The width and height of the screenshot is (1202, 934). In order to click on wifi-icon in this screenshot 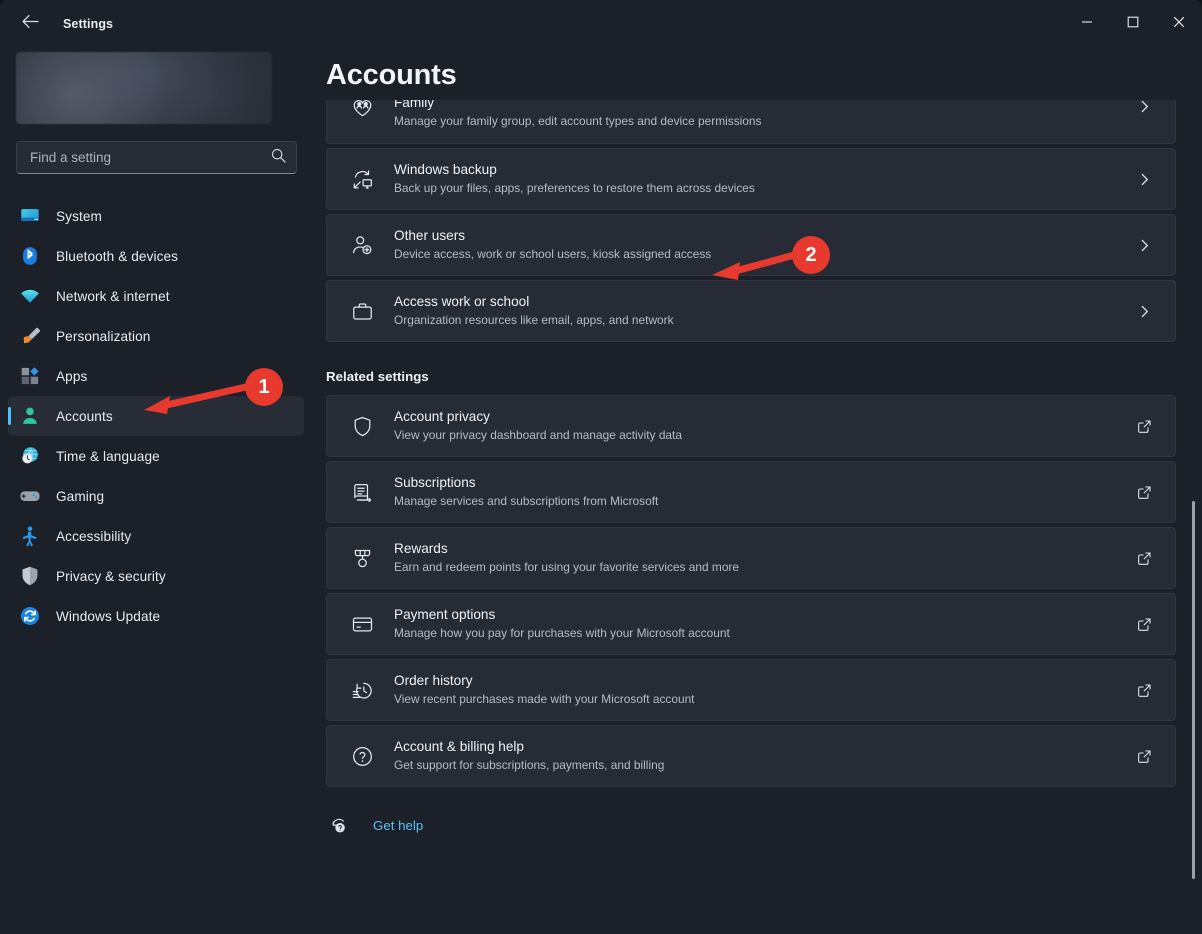, I will do `click(30, 296)`.